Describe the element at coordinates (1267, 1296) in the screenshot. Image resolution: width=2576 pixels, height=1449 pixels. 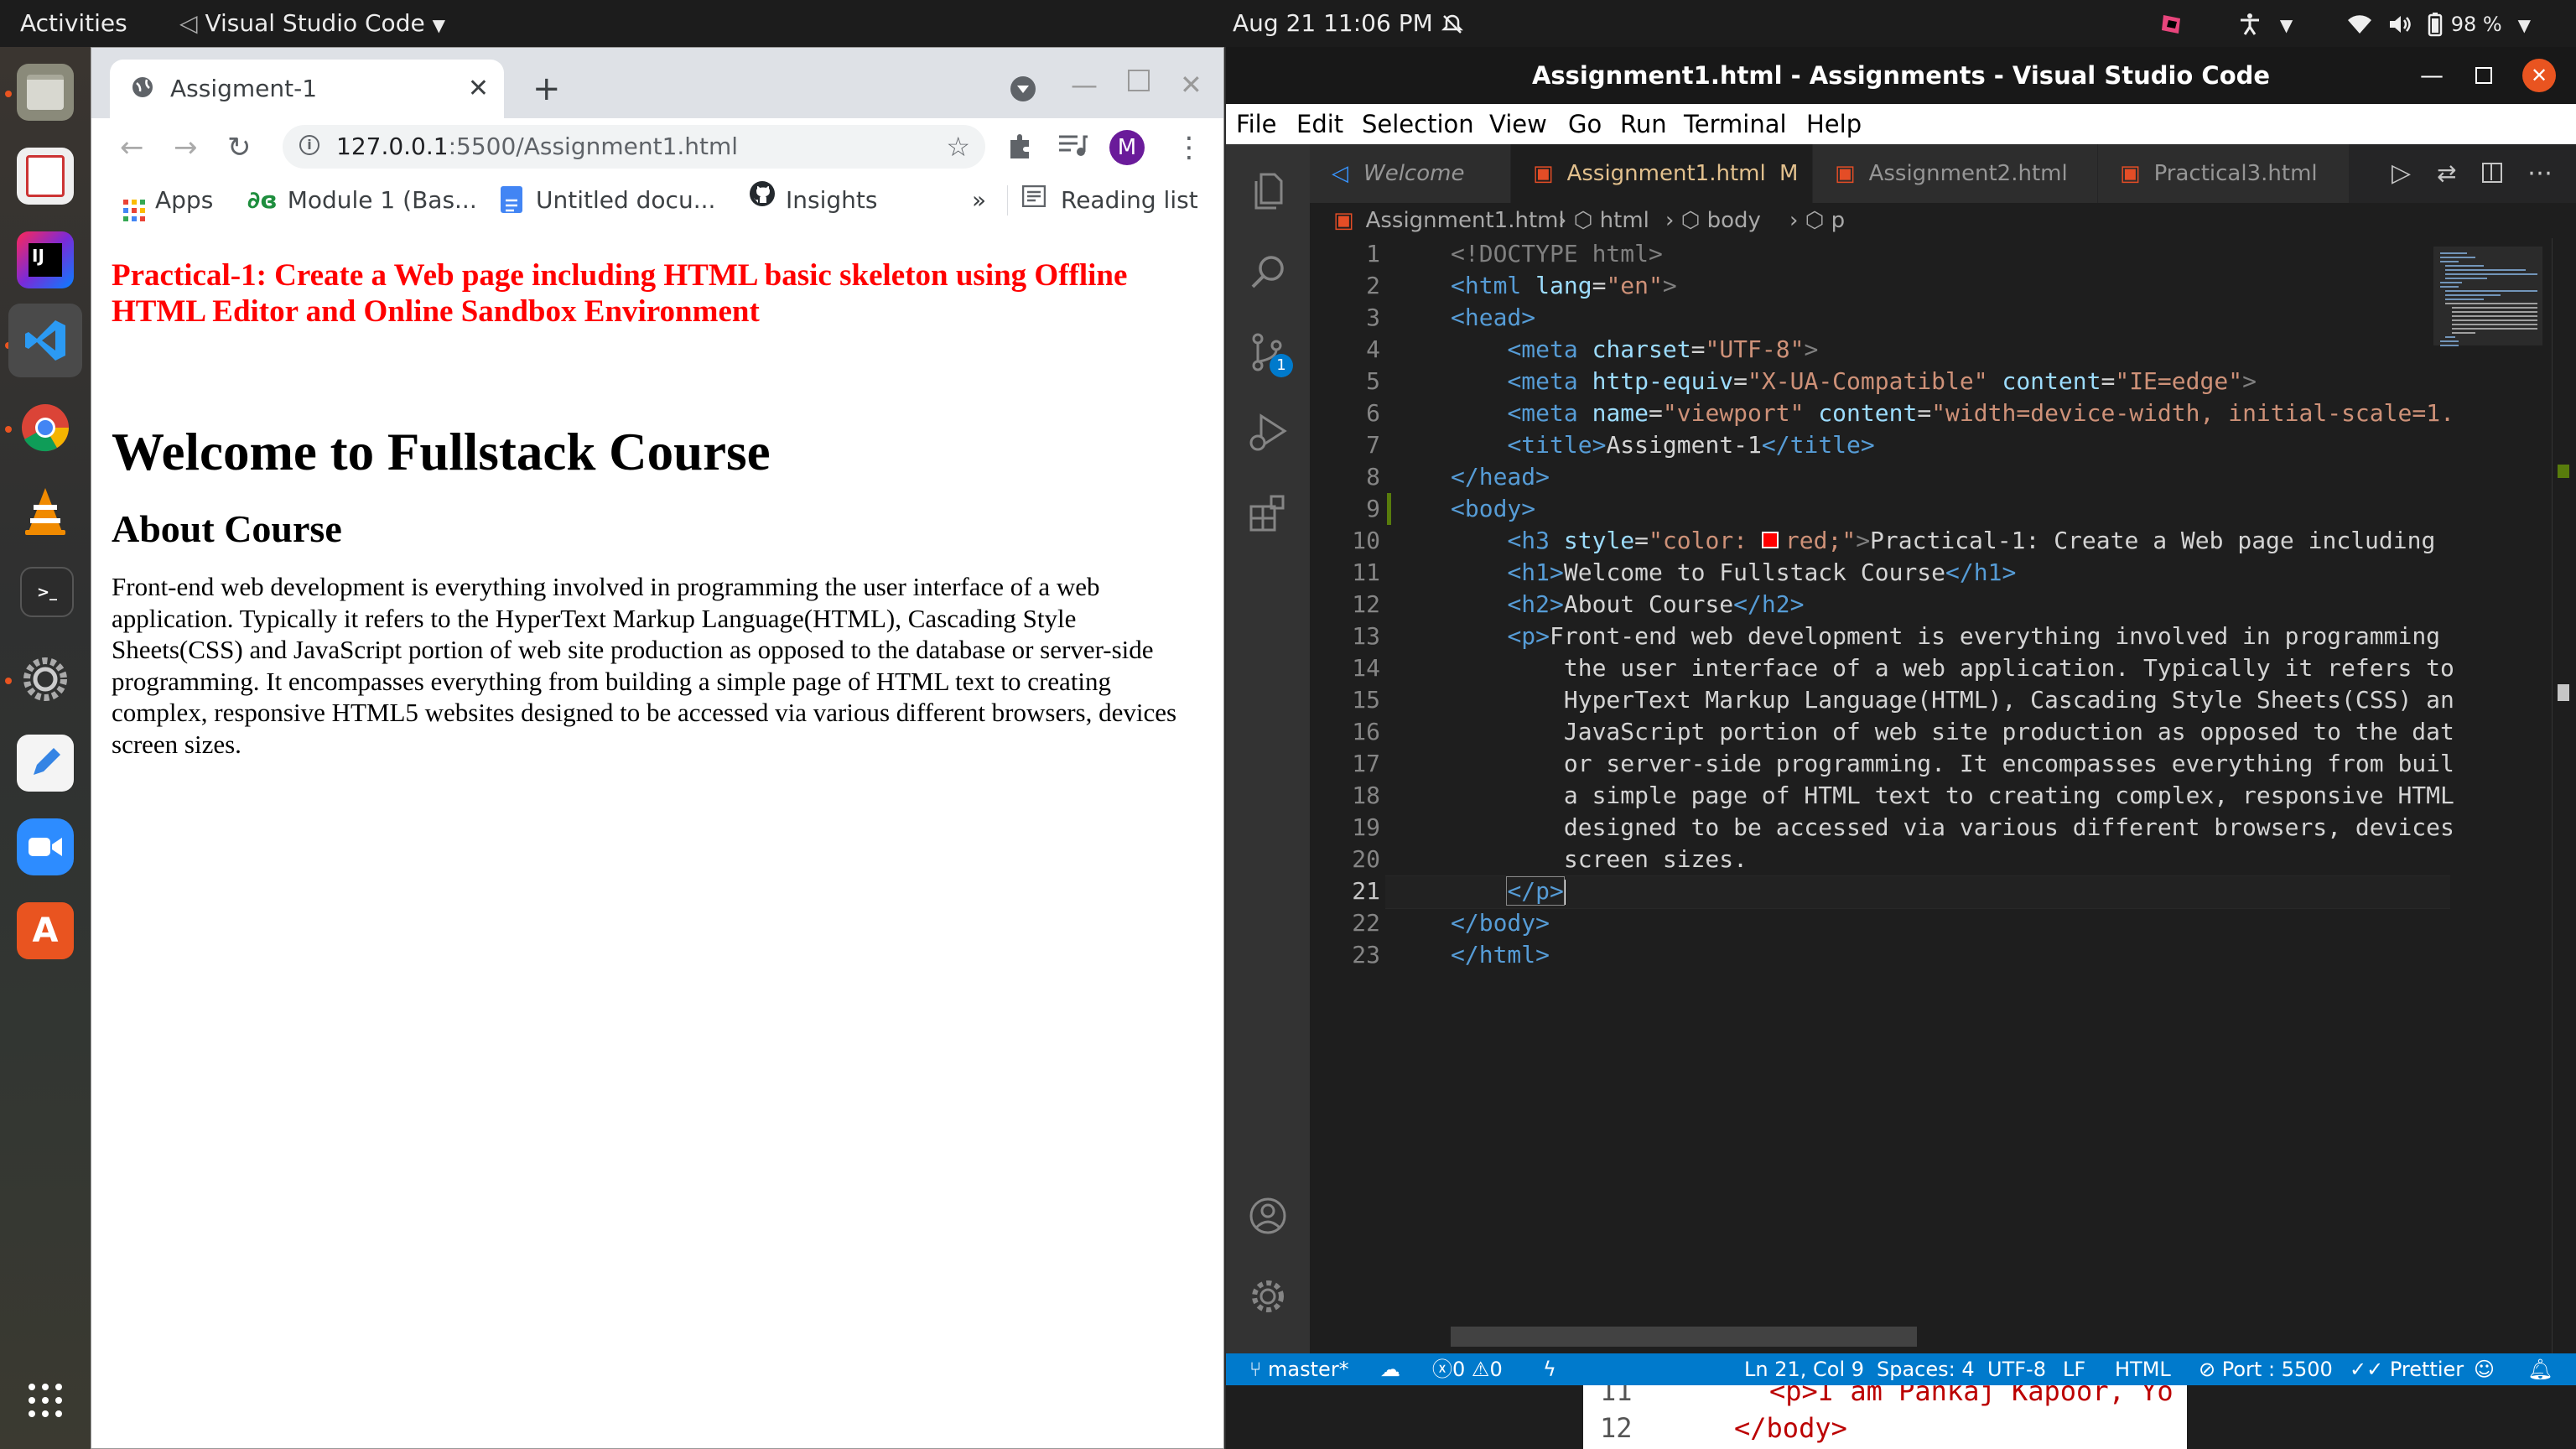
I see `manage-gear-icon` at that location.